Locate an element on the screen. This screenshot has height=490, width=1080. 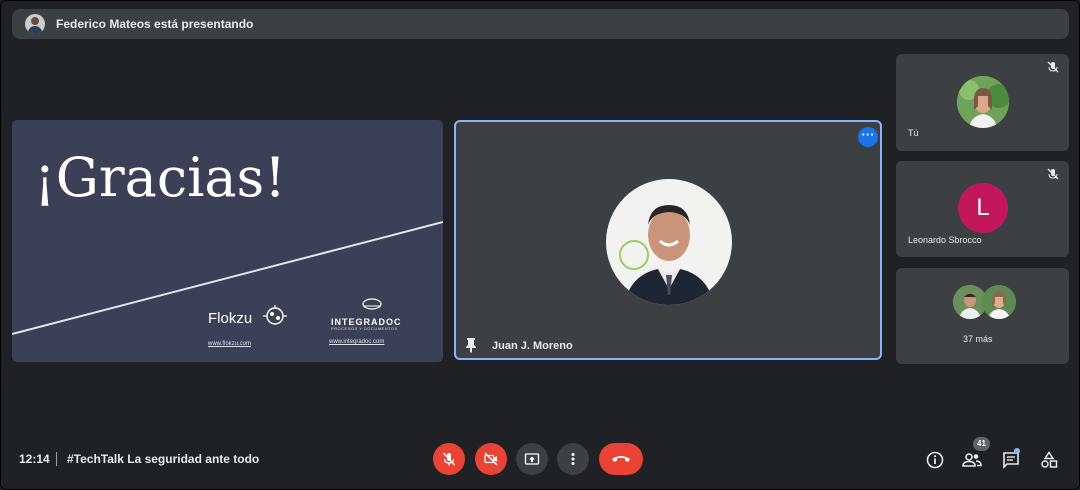
meeting-title: #TechTalk La seguridad ante todo is located at coordinates (163, 459).